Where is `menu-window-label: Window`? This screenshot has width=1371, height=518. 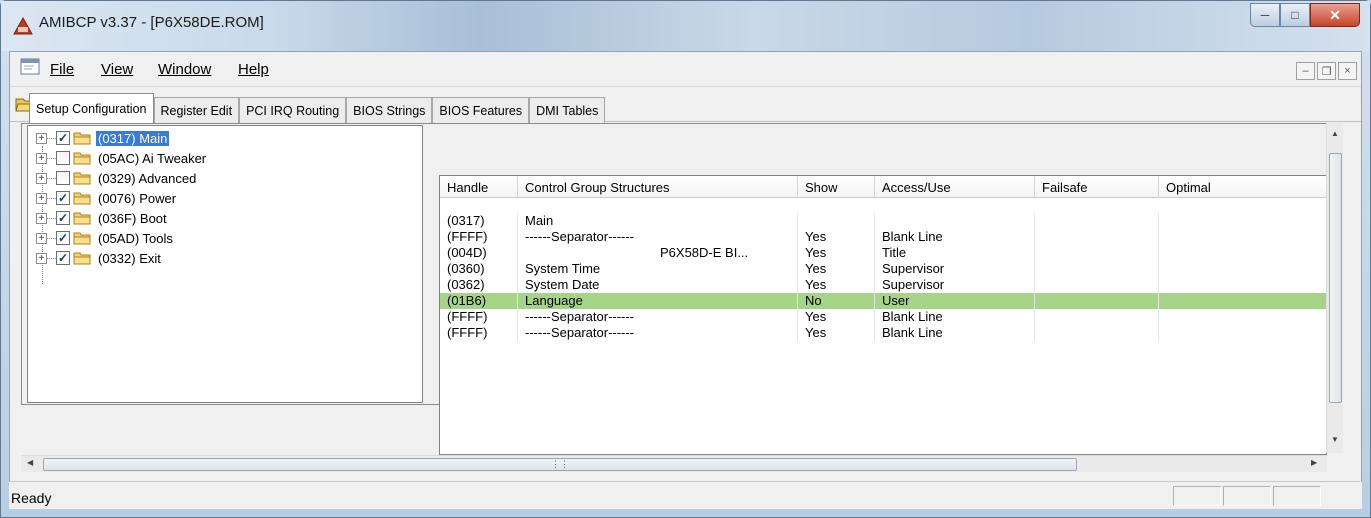
menu-window-label: Window is located at coordinates (185, 69).